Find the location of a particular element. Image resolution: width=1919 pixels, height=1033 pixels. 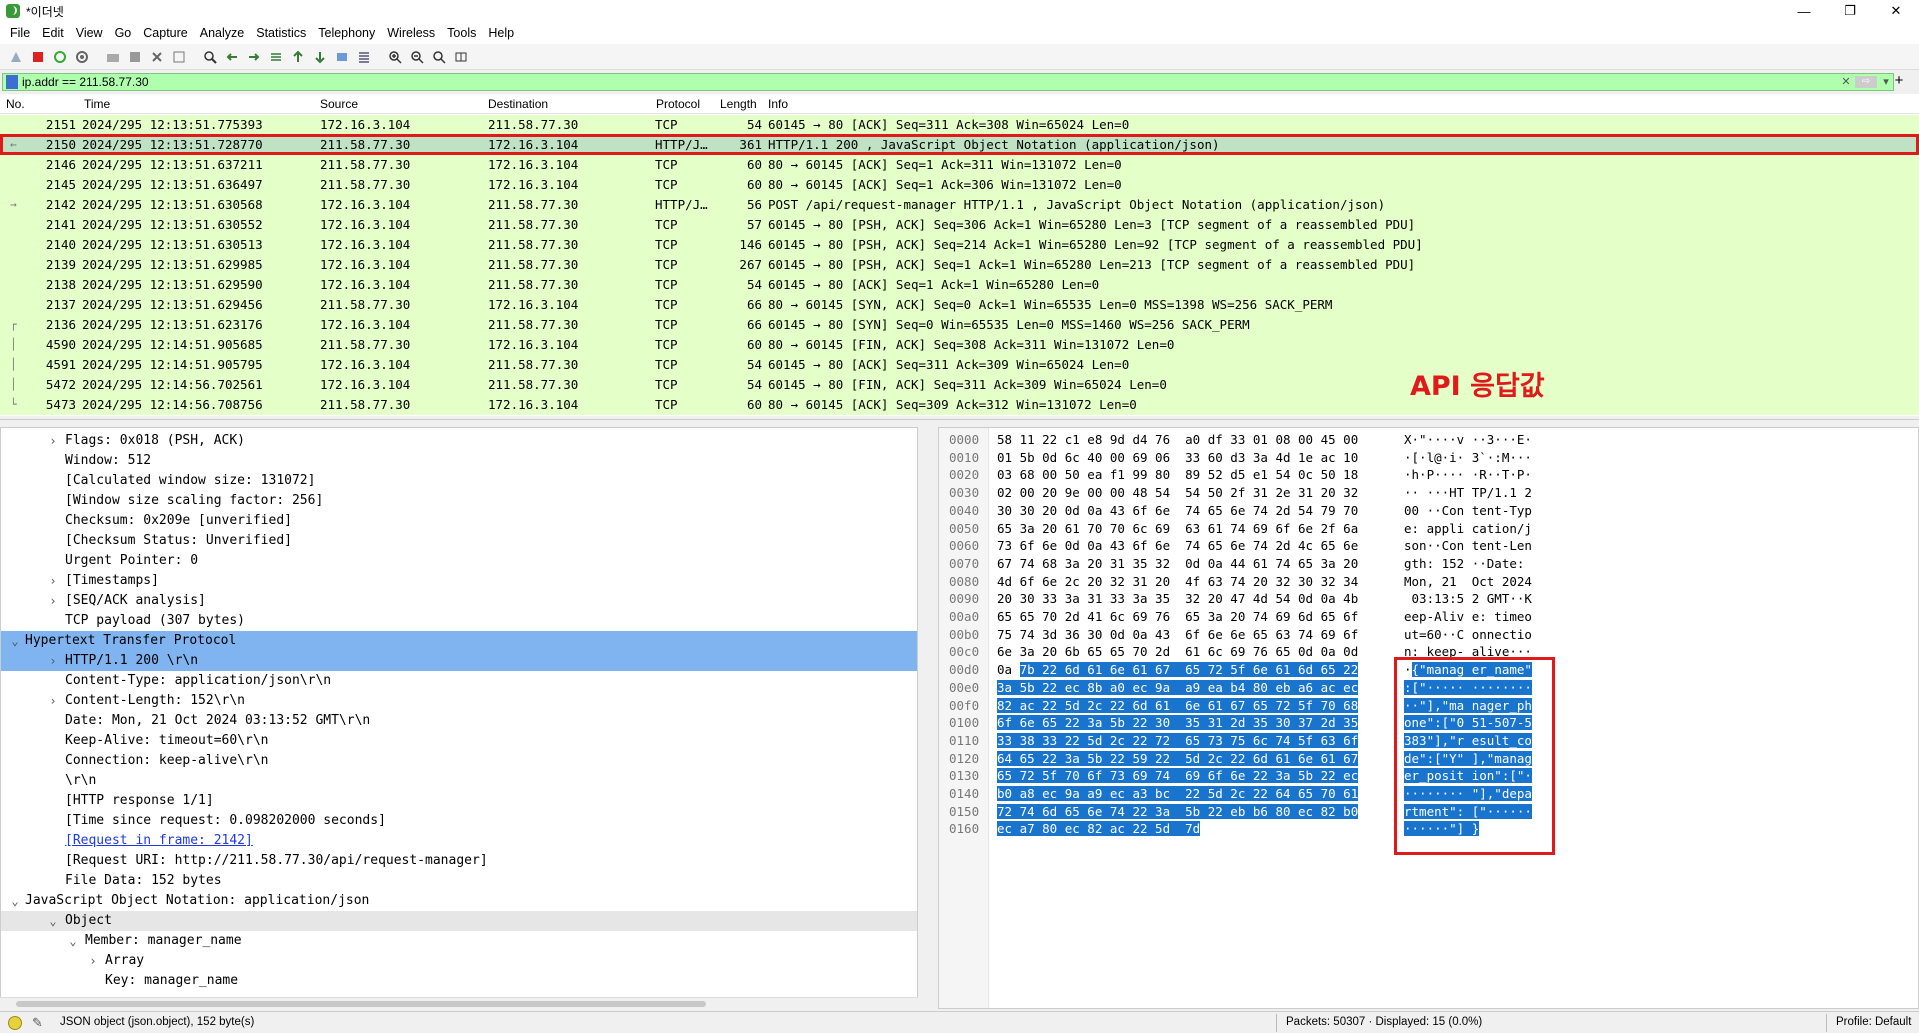

menu-file: File is located at coordinates (20, 33).